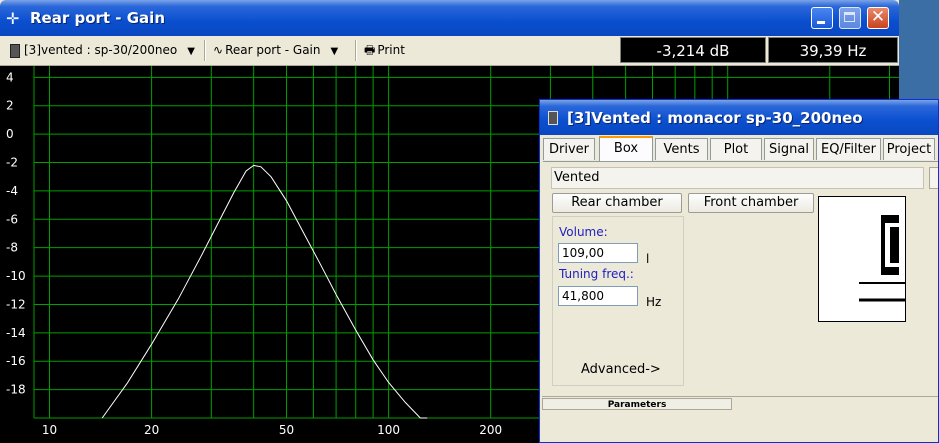 The width and height of the screenshot is (939, 443). I want to click on tab-project: Project, so click(909, 149).